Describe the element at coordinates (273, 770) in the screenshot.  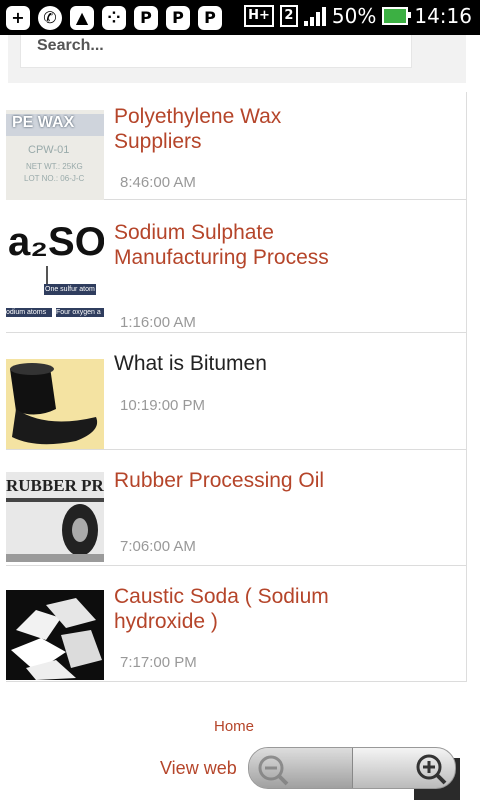
I see `zoom-out-icon` at that location.